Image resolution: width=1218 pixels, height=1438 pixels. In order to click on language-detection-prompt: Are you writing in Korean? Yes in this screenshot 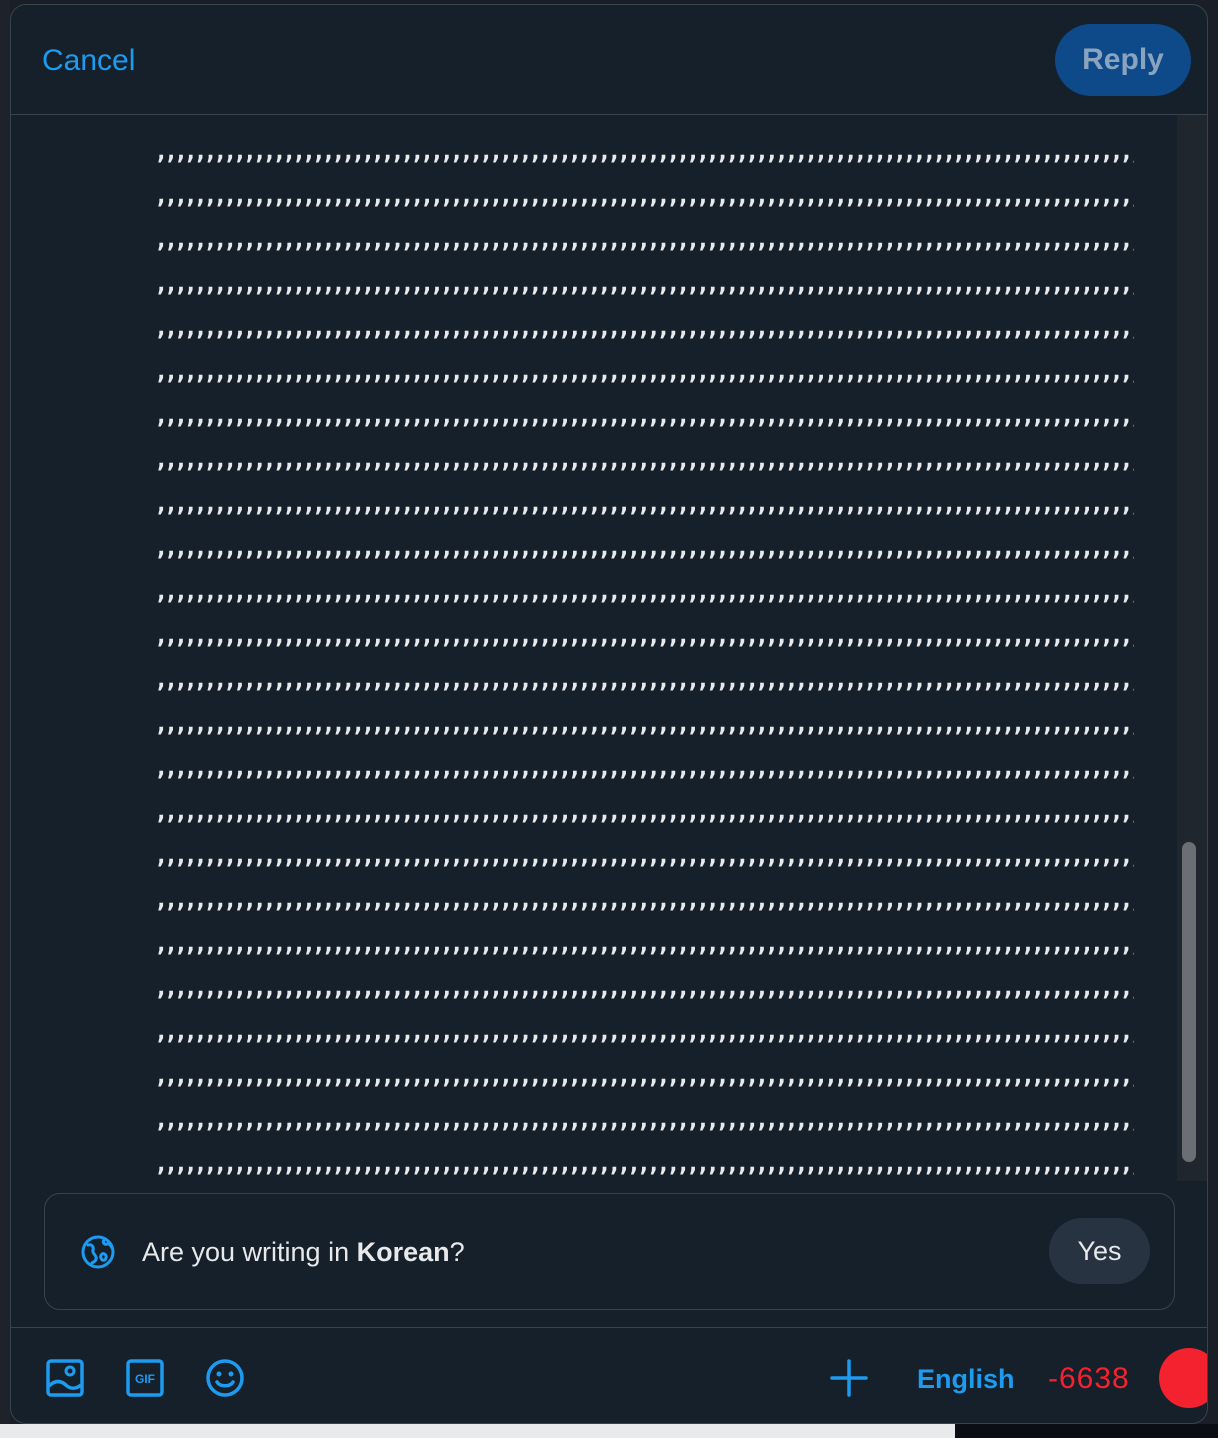, I will do `click(609, 1251)`.